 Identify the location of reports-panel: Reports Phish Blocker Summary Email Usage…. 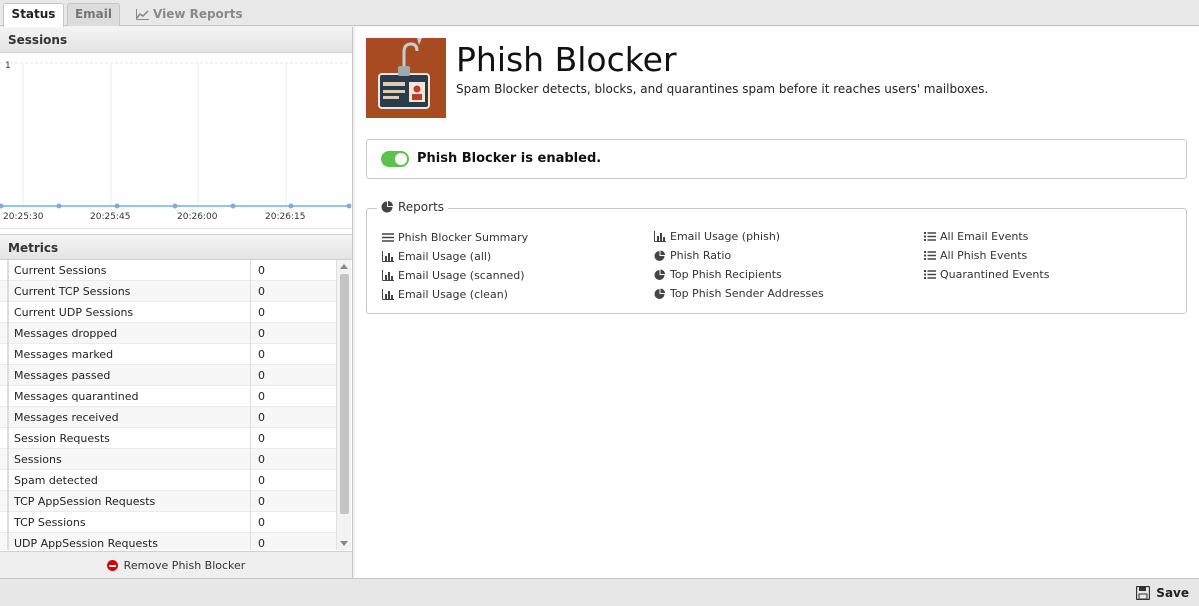
(776, 257).